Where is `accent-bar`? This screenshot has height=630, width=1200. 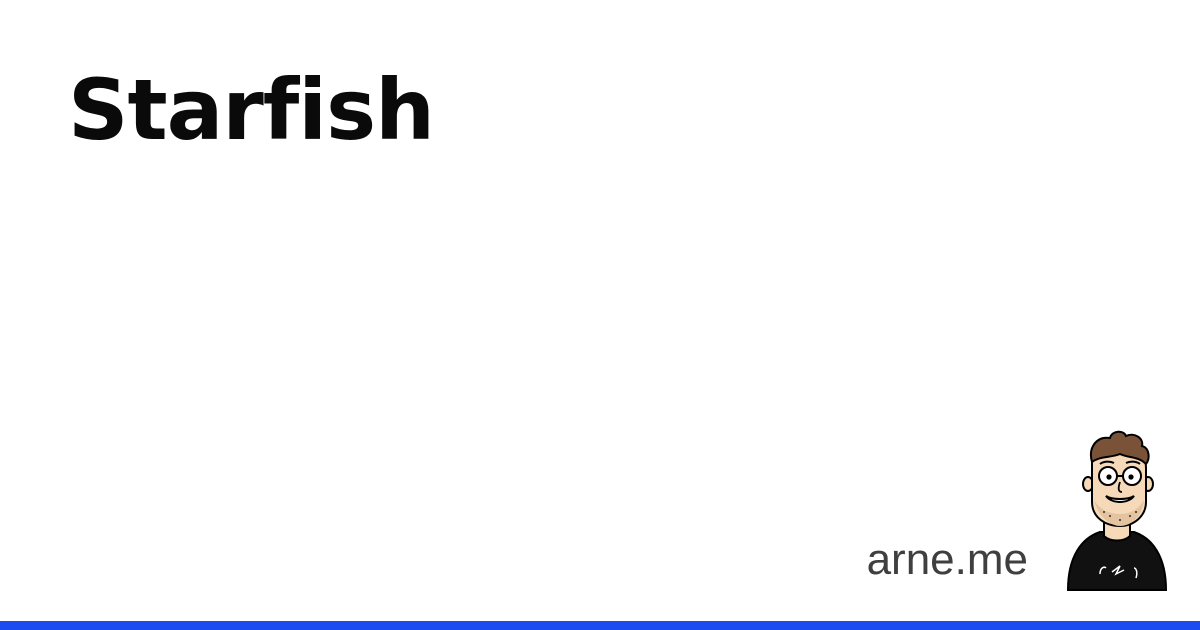
accent-bar is located at coordinates (600, 625).